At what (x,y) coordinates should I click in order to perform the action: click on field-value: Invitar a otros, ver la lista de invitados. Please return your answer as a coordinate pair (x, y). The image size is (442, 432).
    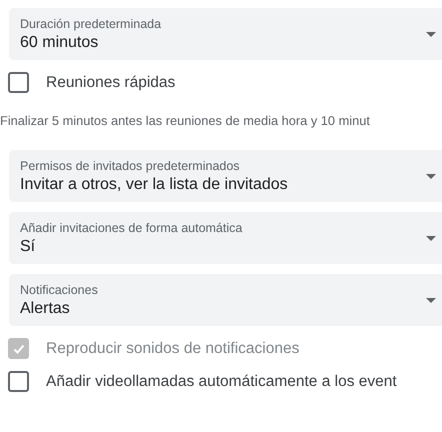
    Looking at the image, I should click on (154, 185).